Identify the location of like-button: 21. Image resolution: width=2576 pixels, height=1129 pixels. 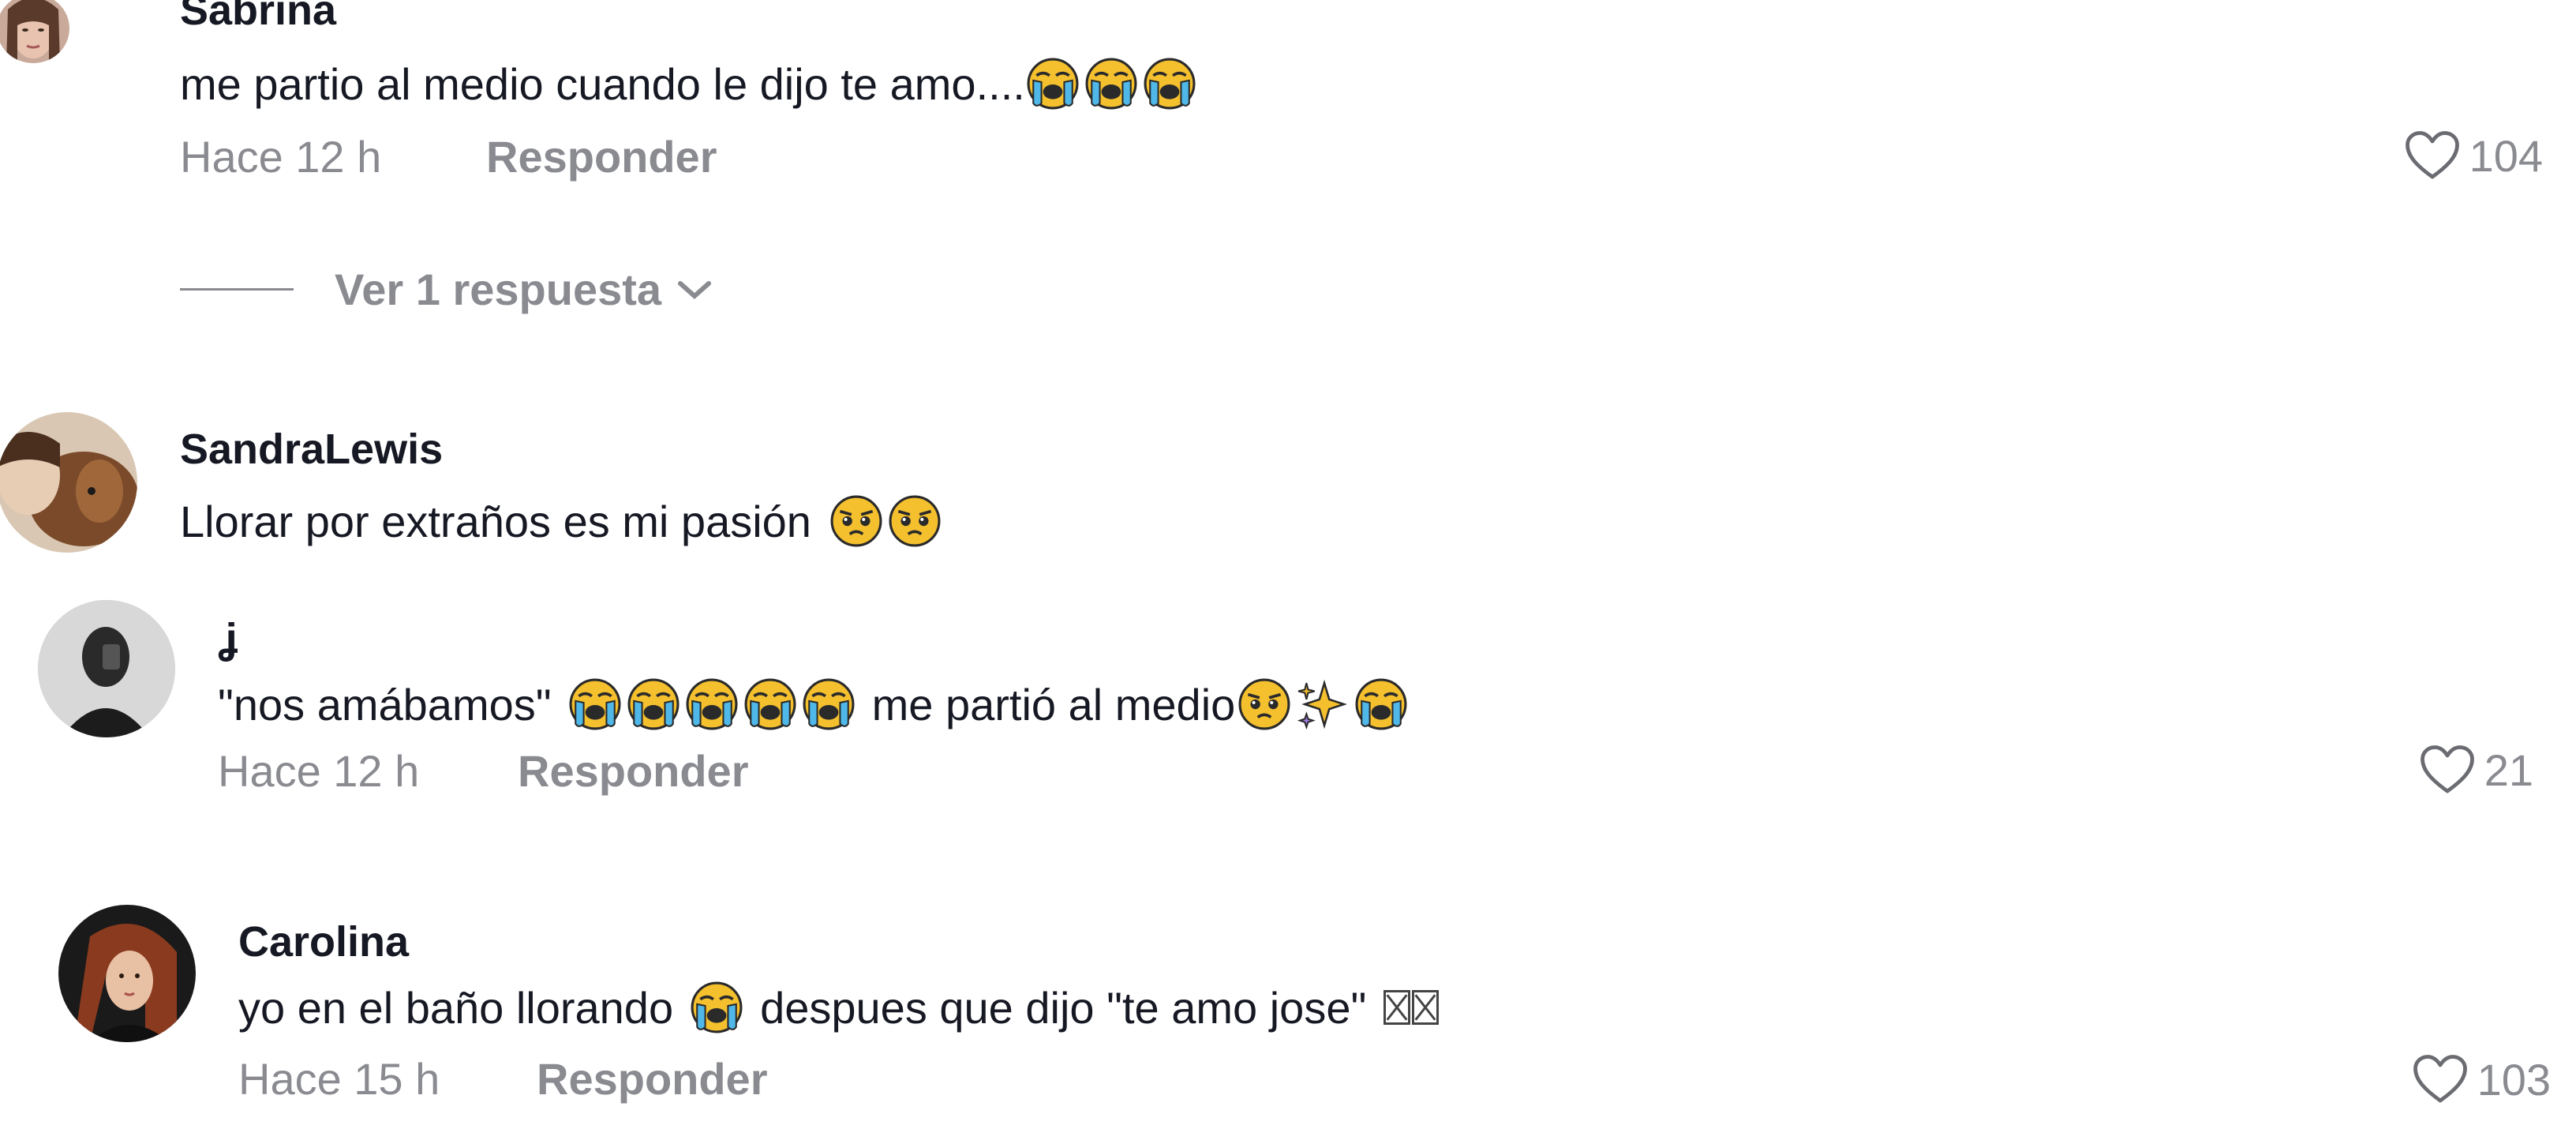
(2475, 770).